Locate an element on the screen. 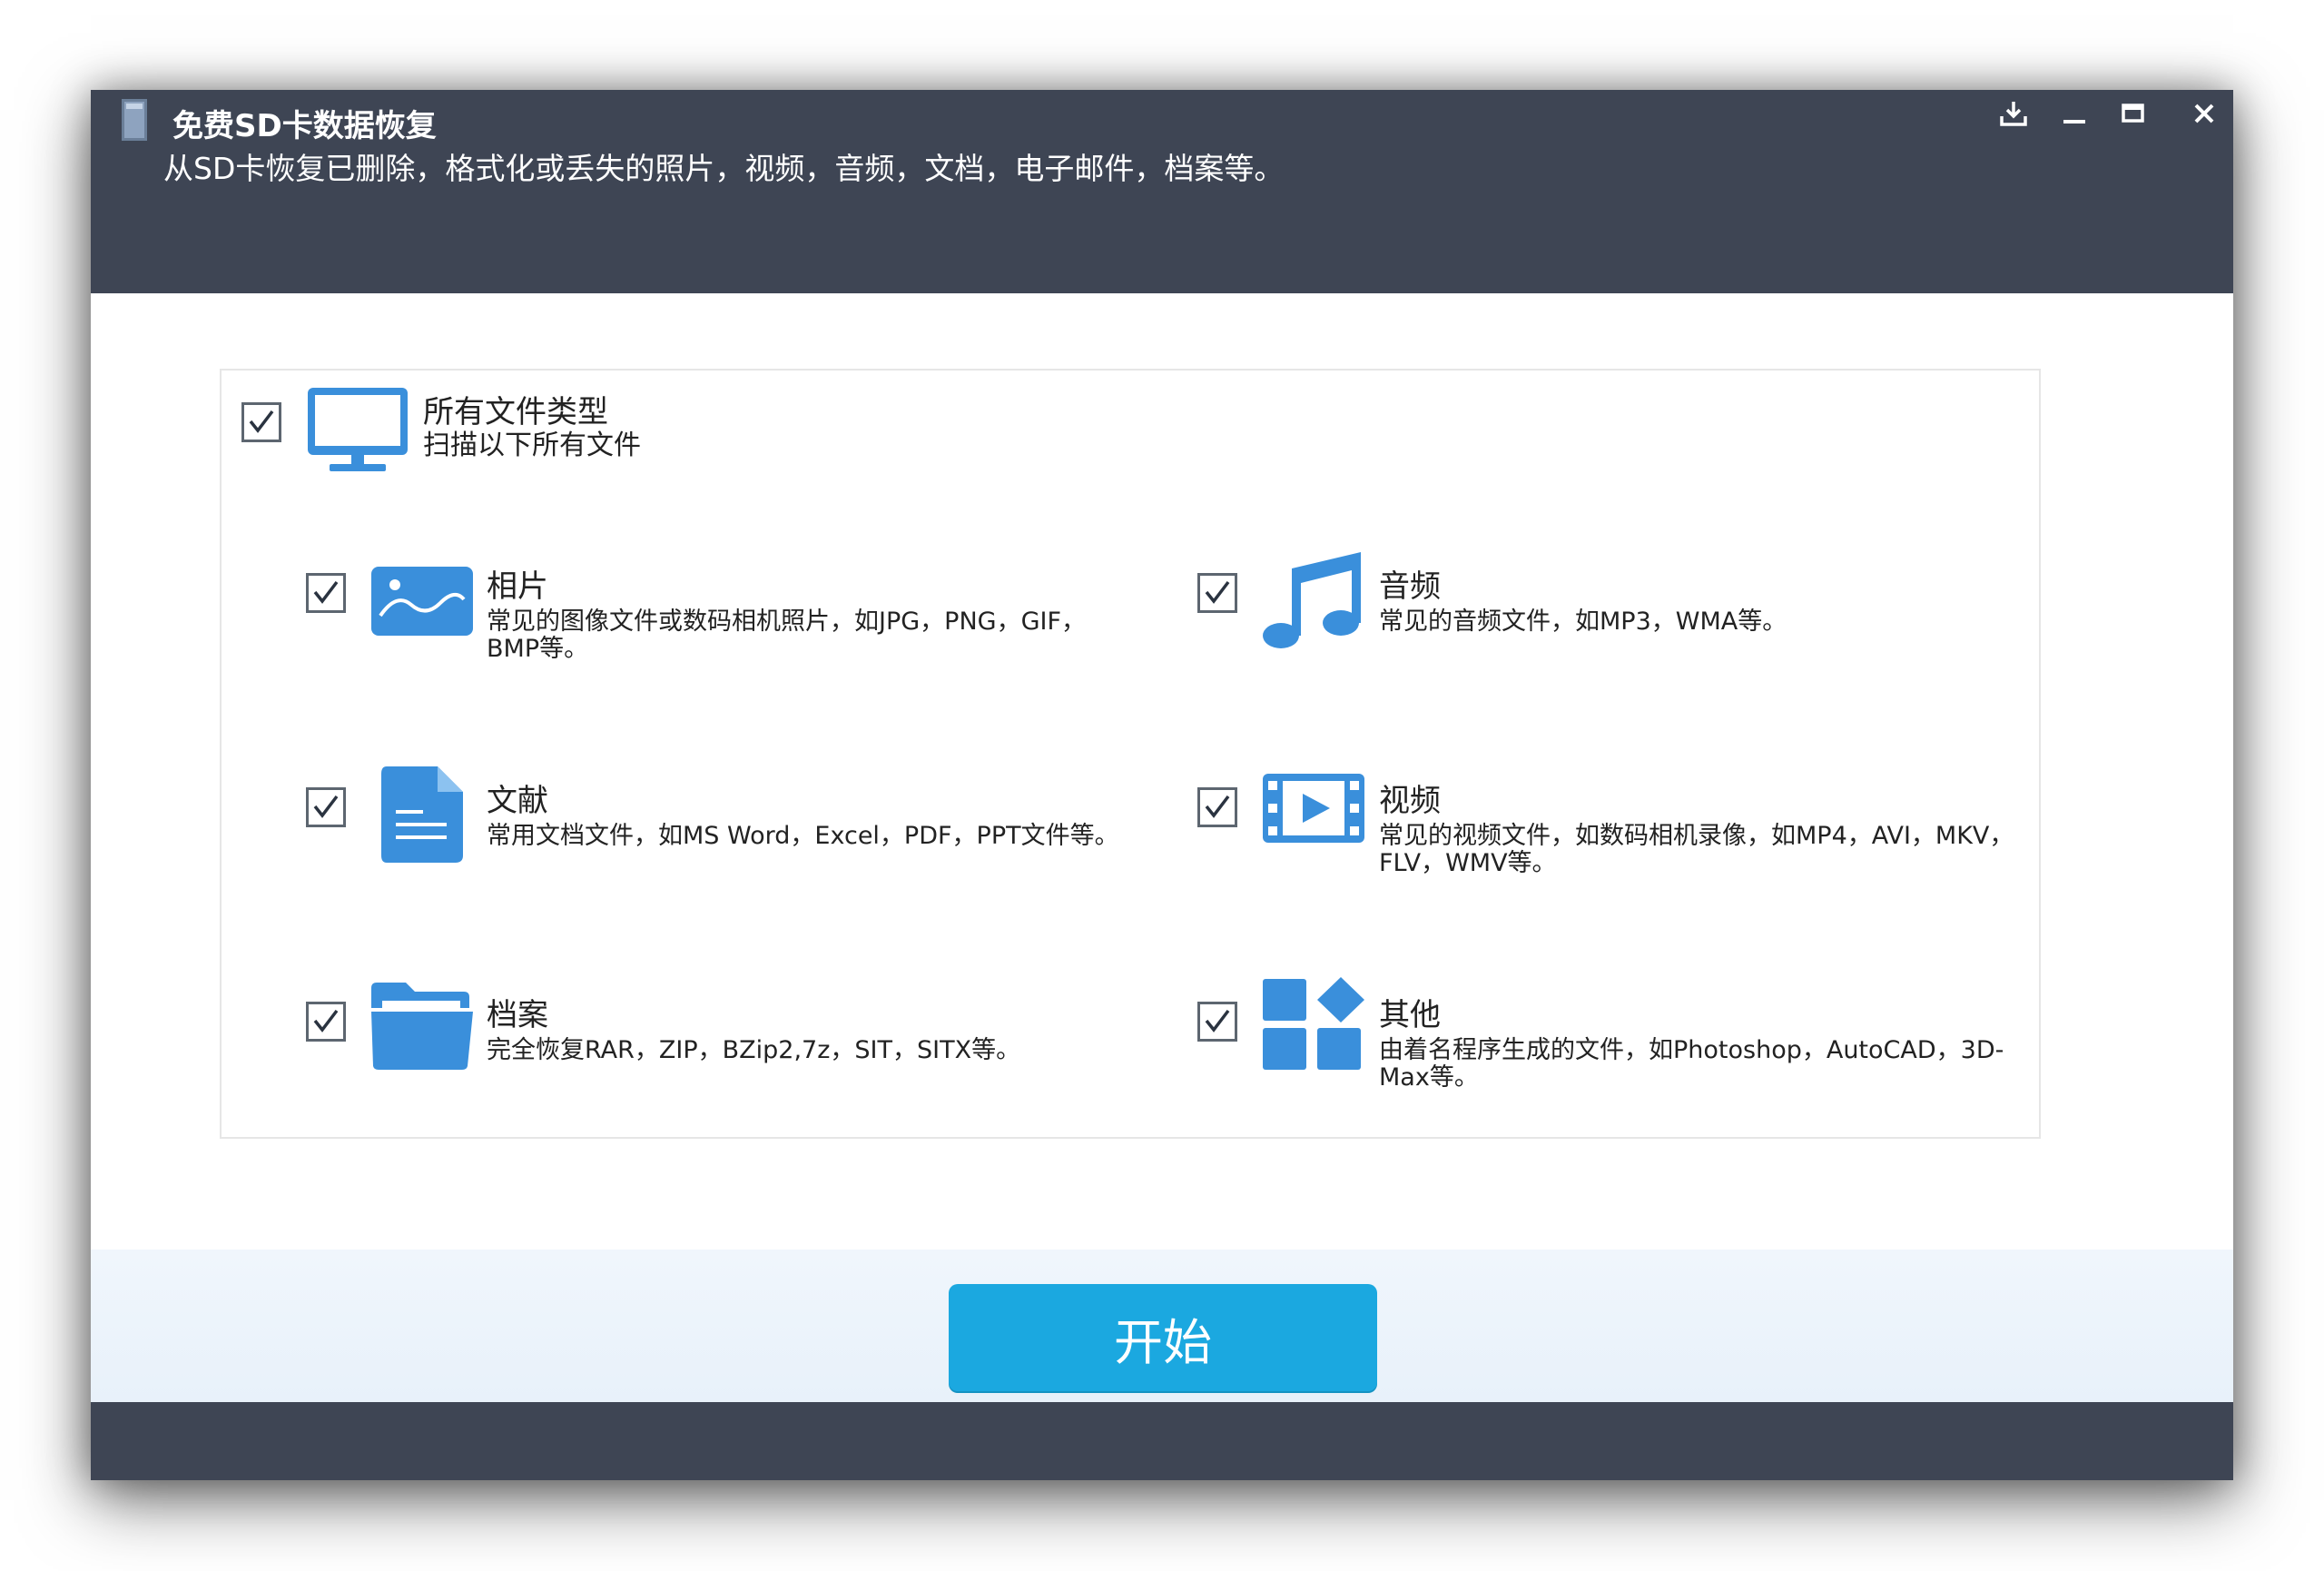 The width and height of the screenshot is (2324, 1571). other-apps-icon is located at coordinates (1313, 1026).